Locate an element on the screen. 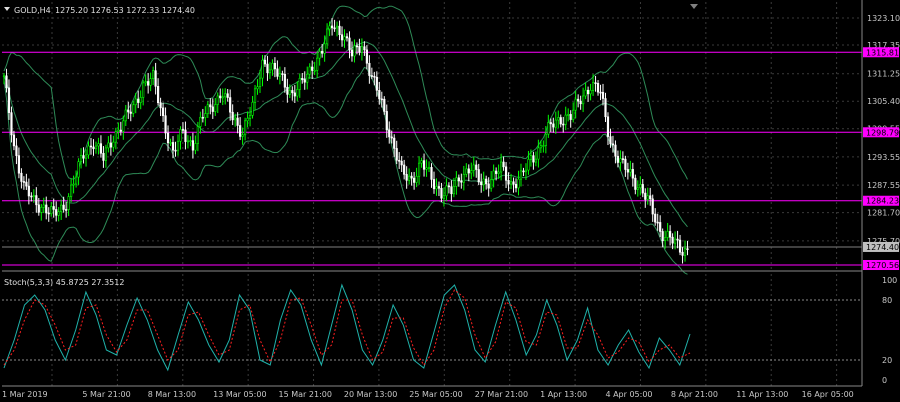 Image resolution: width=900 pixels, height=402 pixels. level-tag-label: 1270.56 is located at coordinates (882, 265).